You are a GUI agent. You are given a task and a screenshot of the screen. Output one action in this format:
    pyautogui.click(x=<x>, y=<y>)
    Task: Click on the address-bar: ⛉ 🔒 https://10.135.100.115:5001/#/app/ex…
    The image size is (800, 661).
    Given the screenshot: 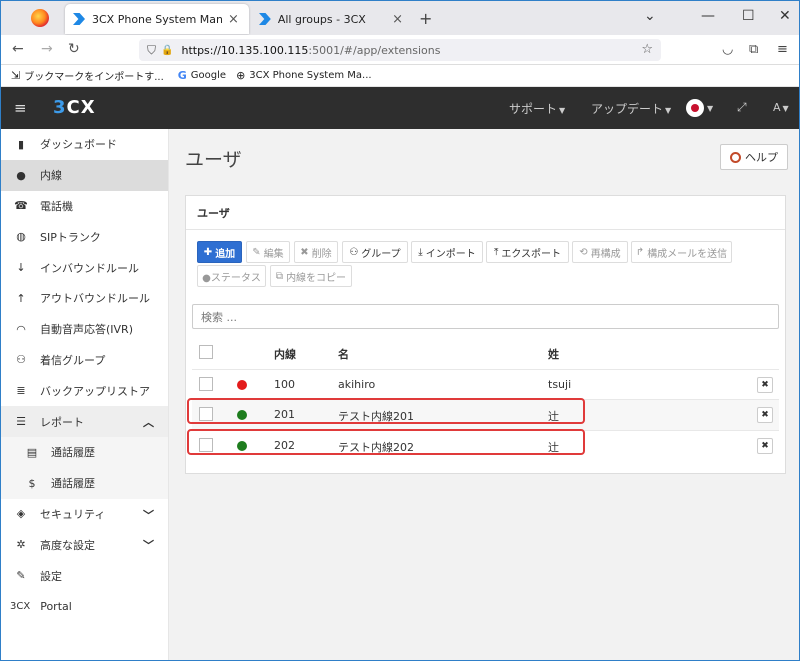 What is the action you would take?
    pyautogui.click(x=400, y=50)
    